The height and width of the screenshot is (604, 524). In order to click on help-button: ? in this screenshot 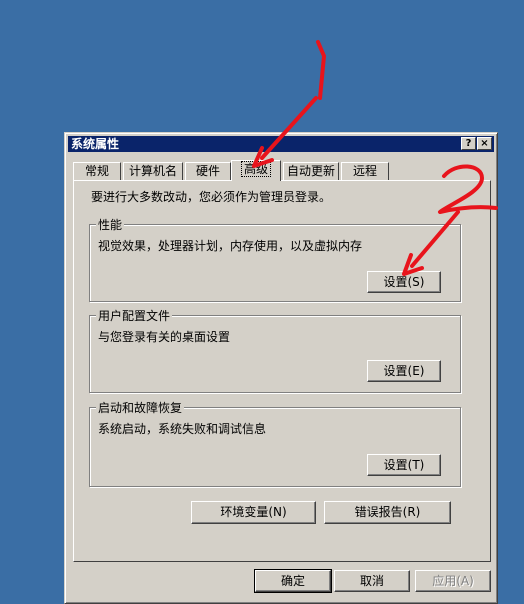, I will do `click(468, 143)`.